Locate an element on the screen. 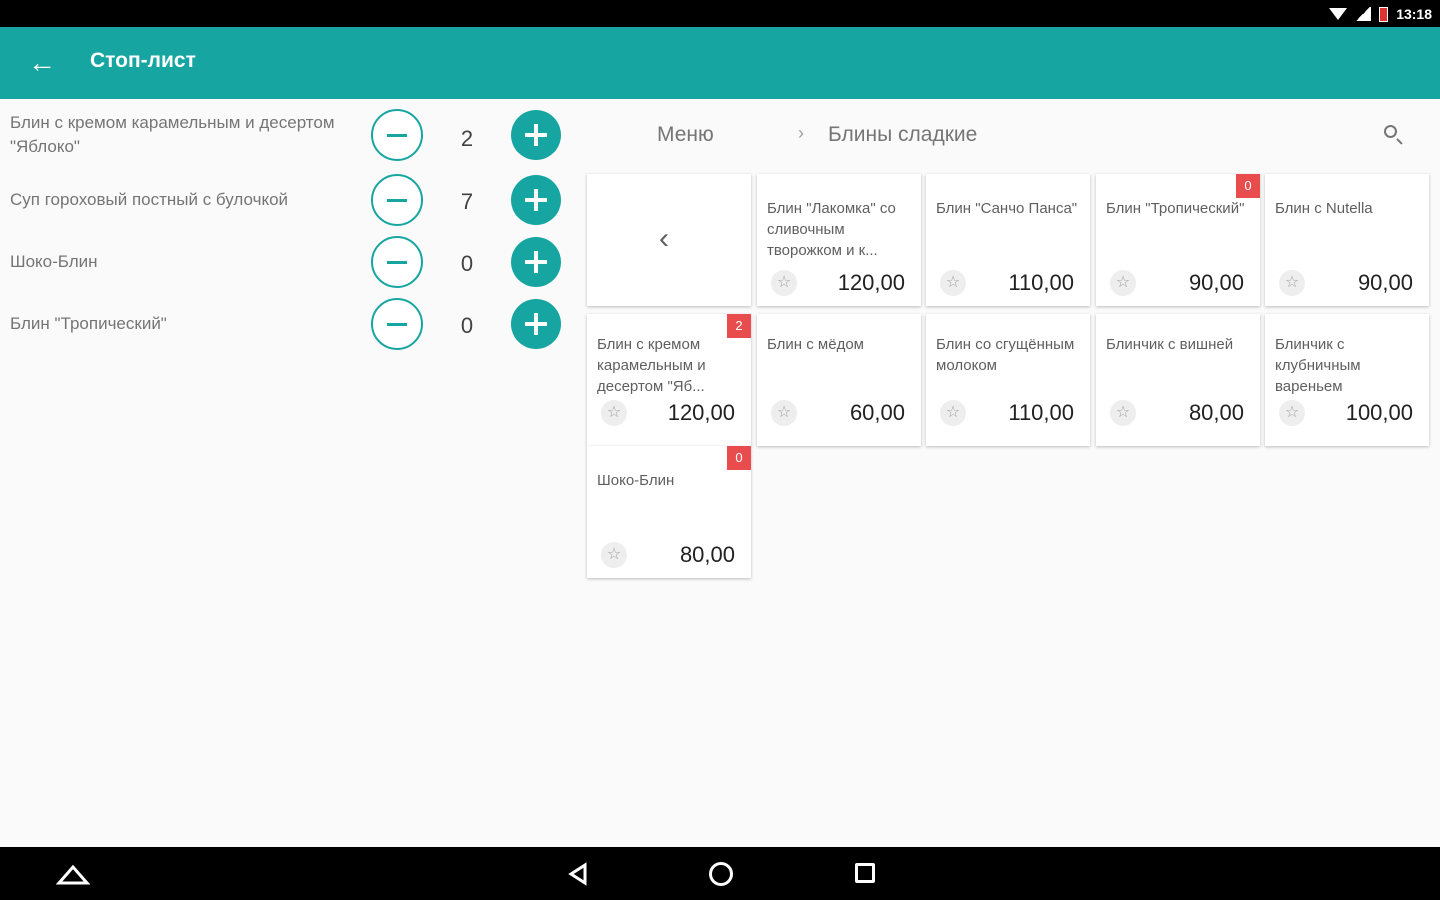 The image size is (1440, 900). menu-item-tile: Блин с мёдом ☆ 60,00 is located at coordinates (839, 380).